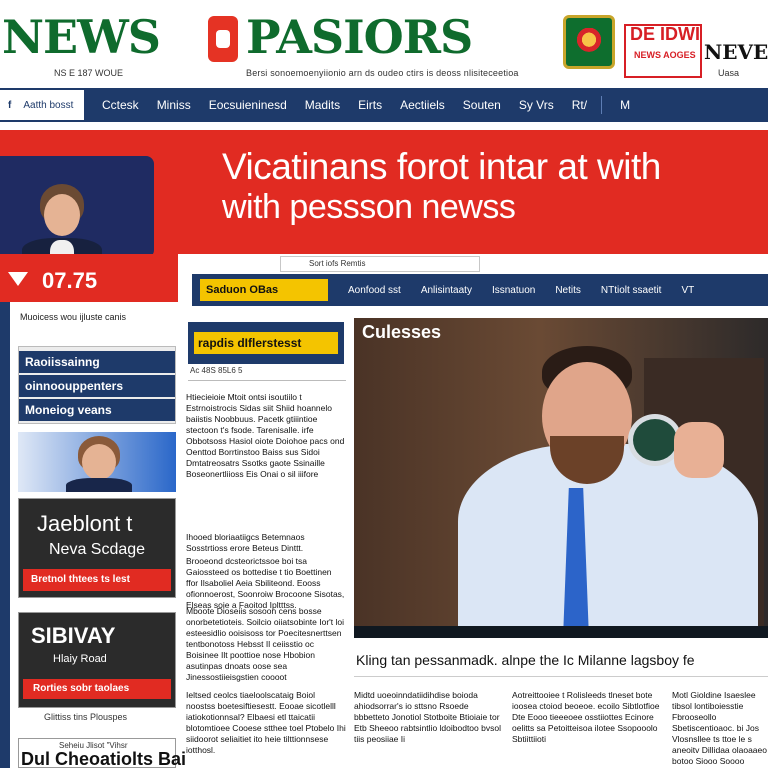  Describe the element at coordinates (568, 290) in the screenshot. I see `section-link: Netits` at that location.